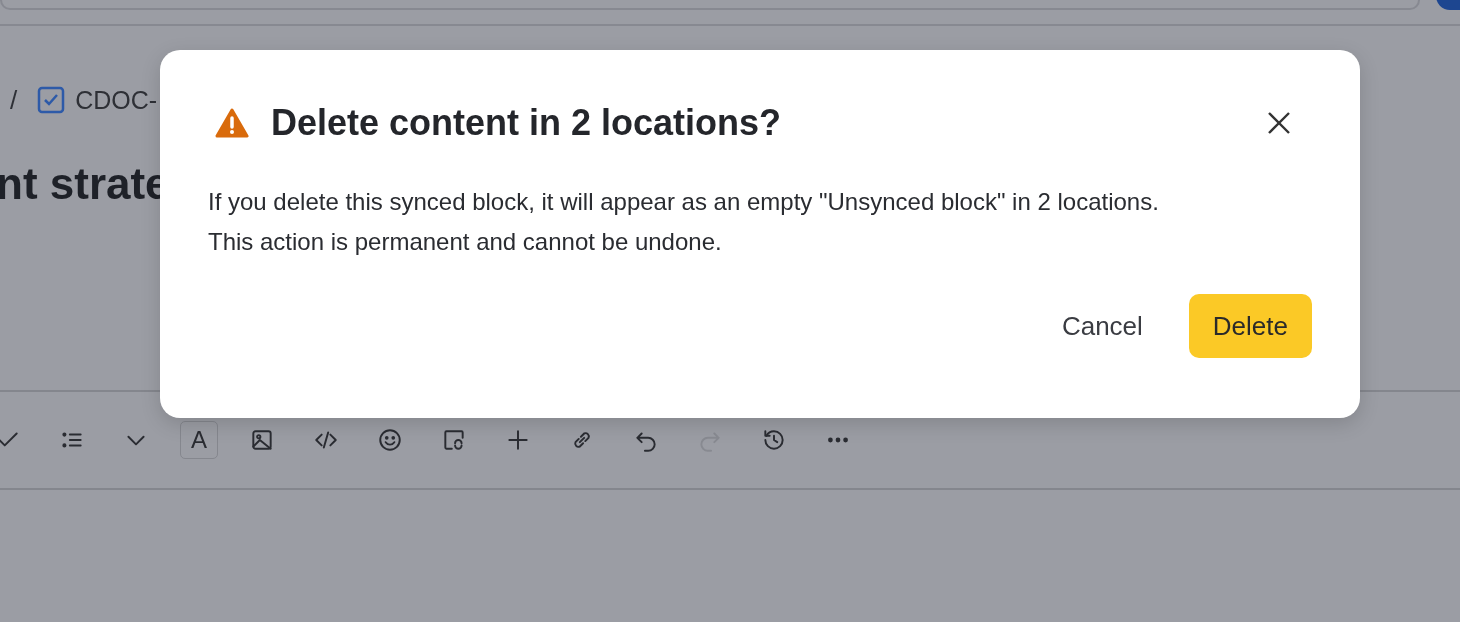 The image size is (1460, 622). Describe the element at coordinates (116, 100) in the screenshot. I see `breadcrumb-link: CDOC-` at that location.